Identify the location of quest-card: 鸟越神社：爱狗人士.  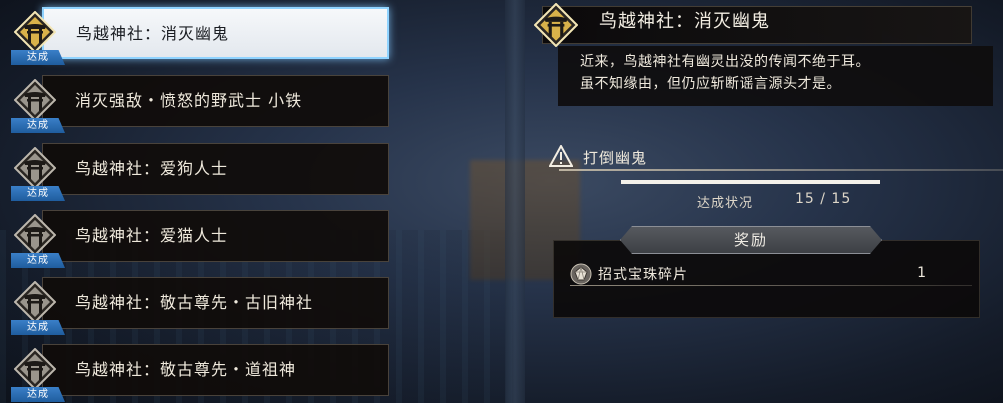
(215, 169).